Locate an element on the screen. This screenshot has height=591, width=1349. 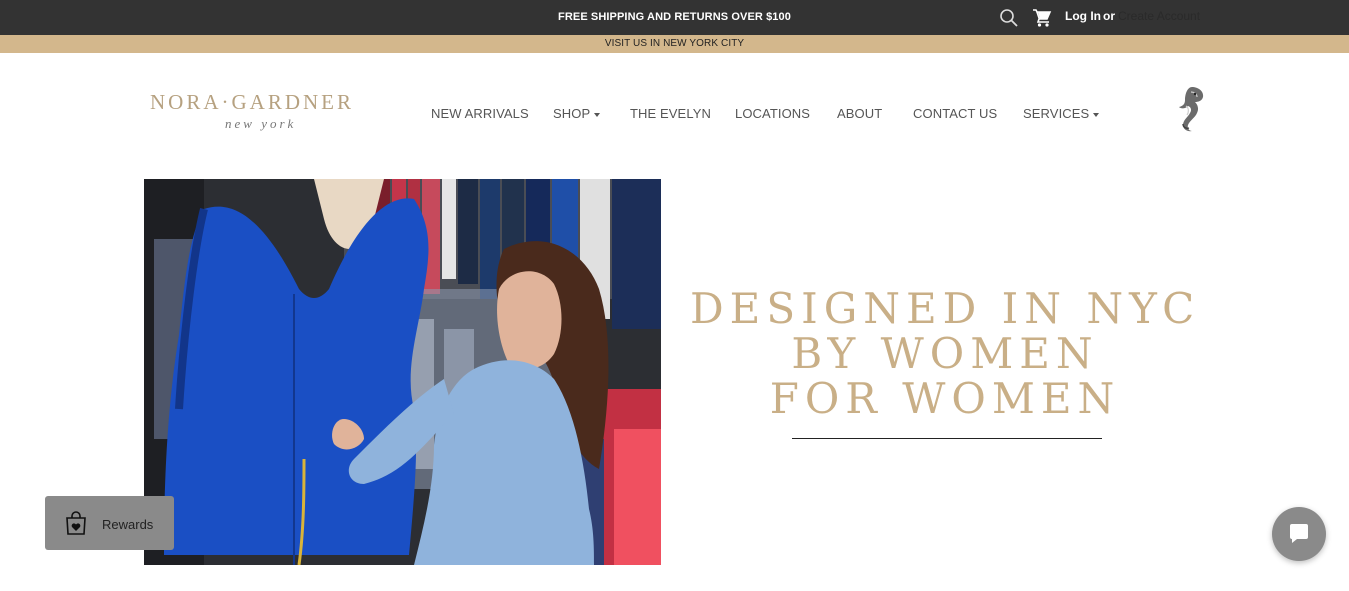
rewards-button: Rewards is located at coordinates (109, 523).